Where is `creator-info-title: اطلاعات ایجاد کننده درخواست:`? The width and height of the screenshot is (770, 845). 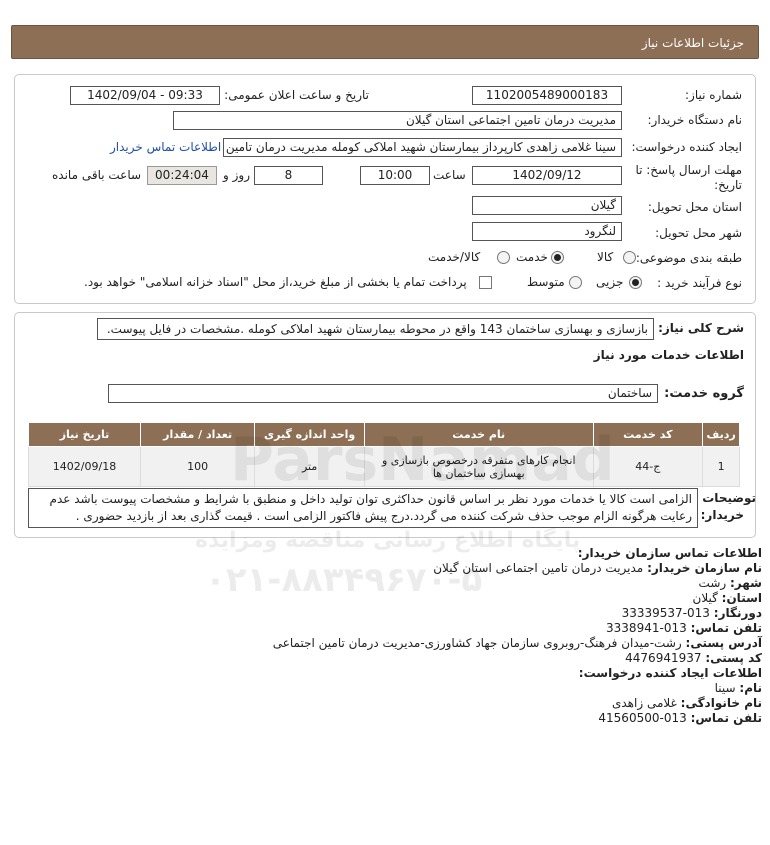 creator-info-title: اطلاعات ایجاد کننده درخواست: is located at coordinates (670, 673).